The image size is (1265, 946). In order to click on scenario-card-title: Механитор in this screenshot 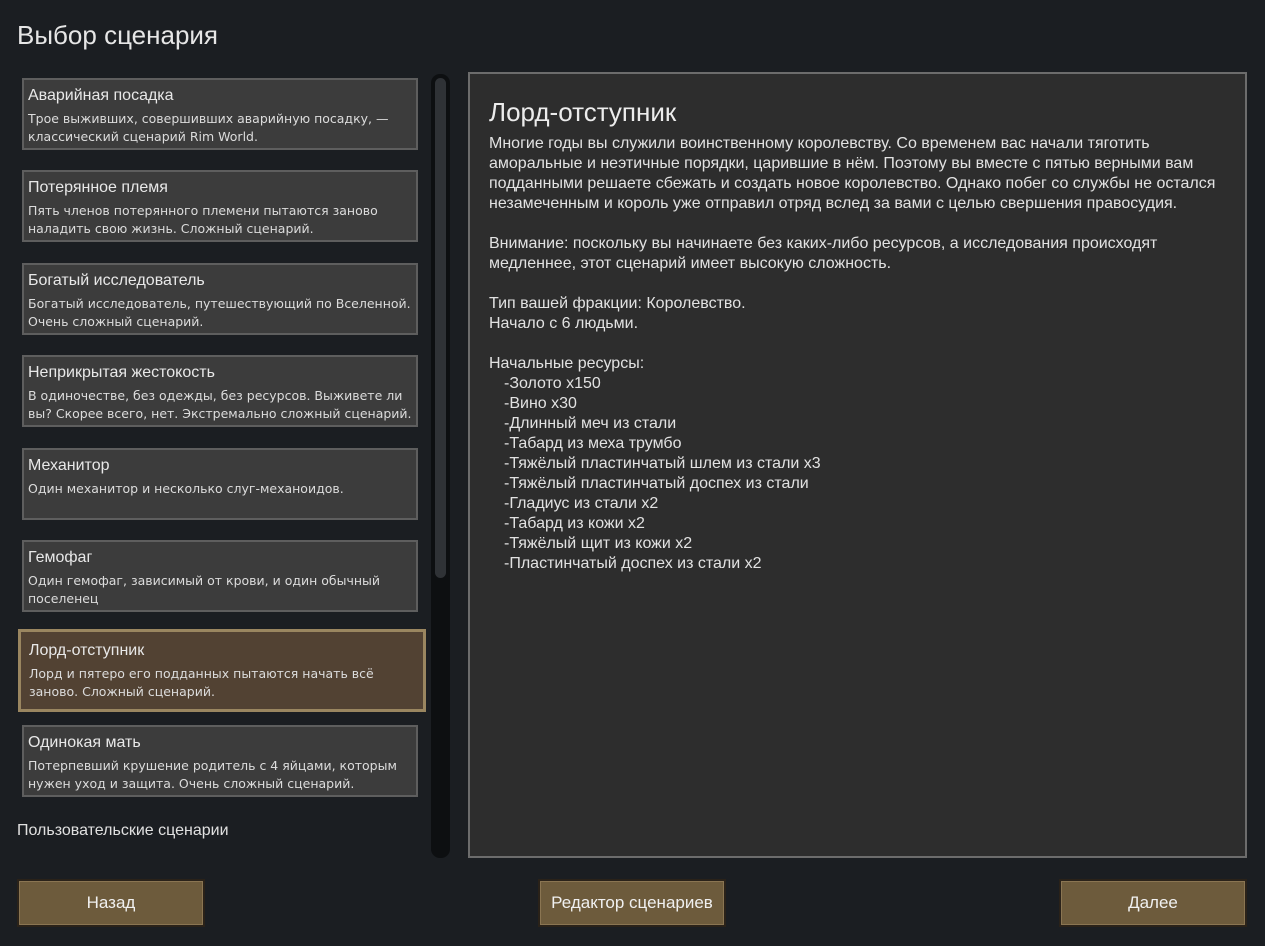, I will do `click(69, 465)`.